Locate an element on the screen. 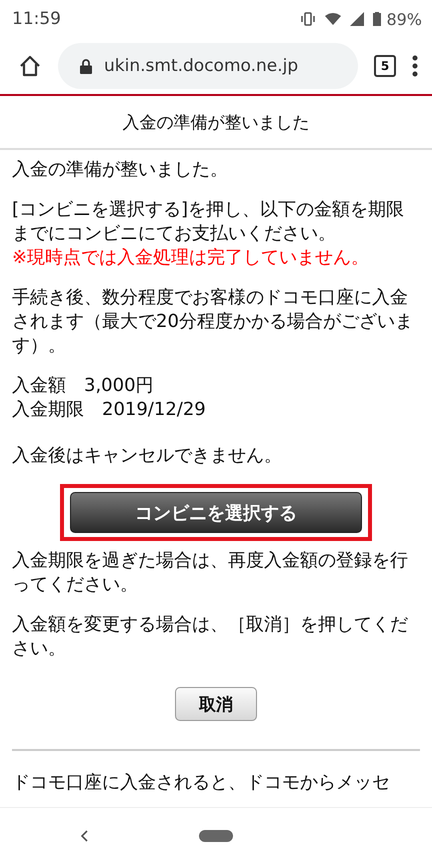  detail-label: 入金額 is located at coordinates (39, 386).